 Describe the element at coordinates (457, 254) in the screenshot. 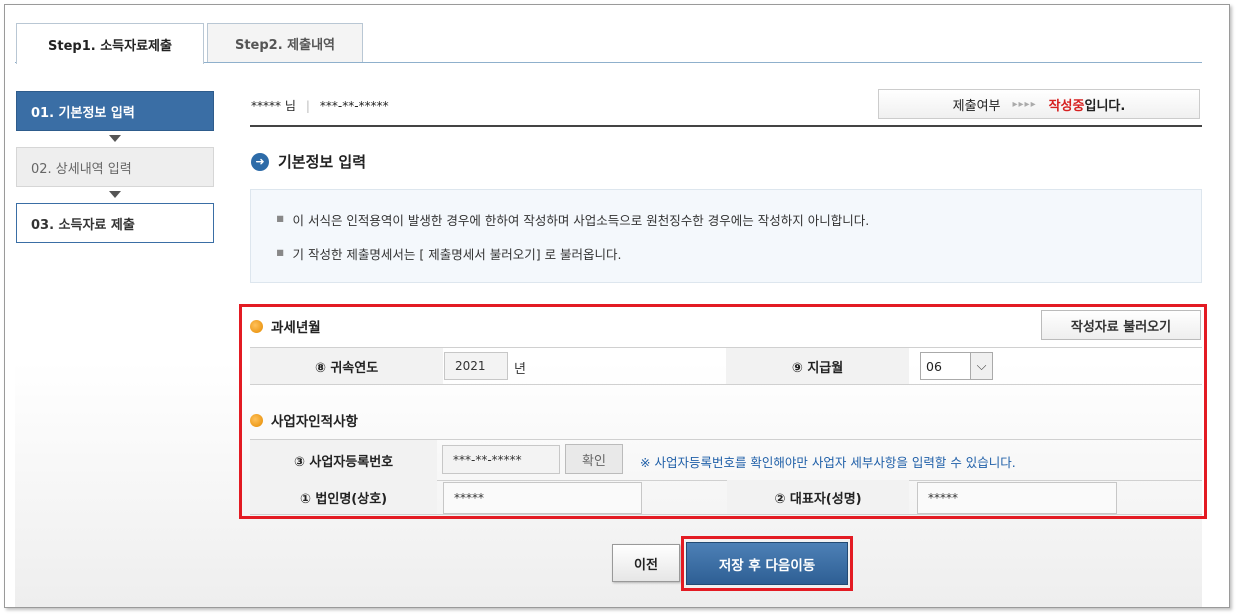

I see `notice-text: 기 작성한 제출명세서는 [ 제출명세서 불러오기] 로 불러옵니다.` at that location.